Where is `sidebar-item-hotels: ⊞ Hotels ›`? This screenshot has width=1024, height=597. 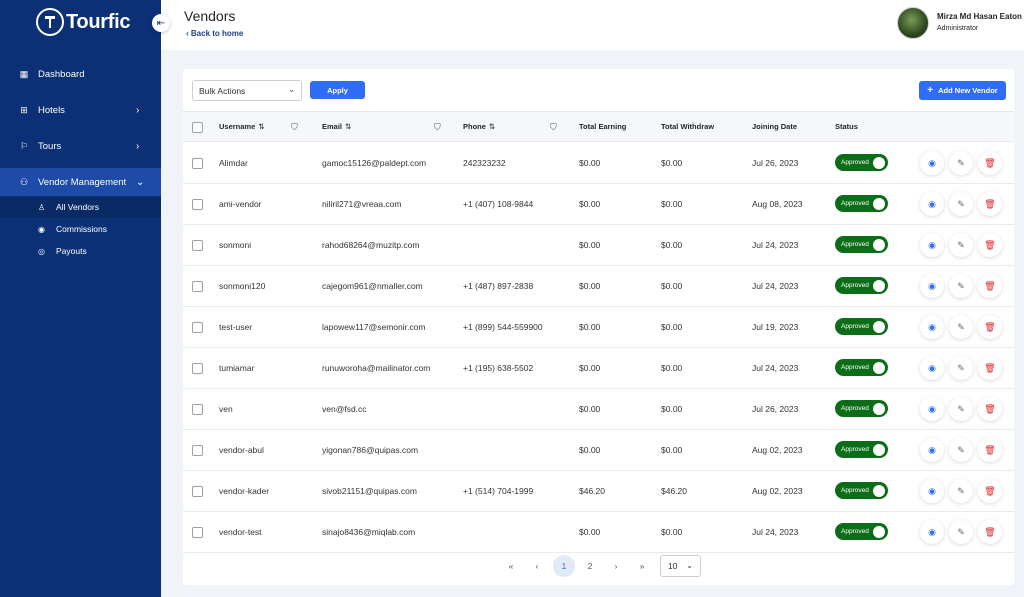
sidebar-item-hotels: ⊞ Hotels › is located at coordinates (80, 110).